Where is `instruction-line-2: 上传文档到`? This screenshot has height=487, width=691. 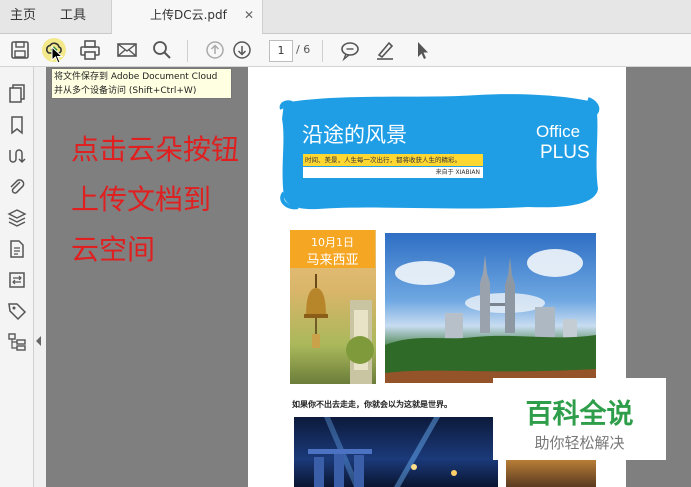
instruction-line-2: 上传文档到 is located at coordinates (141, 199).